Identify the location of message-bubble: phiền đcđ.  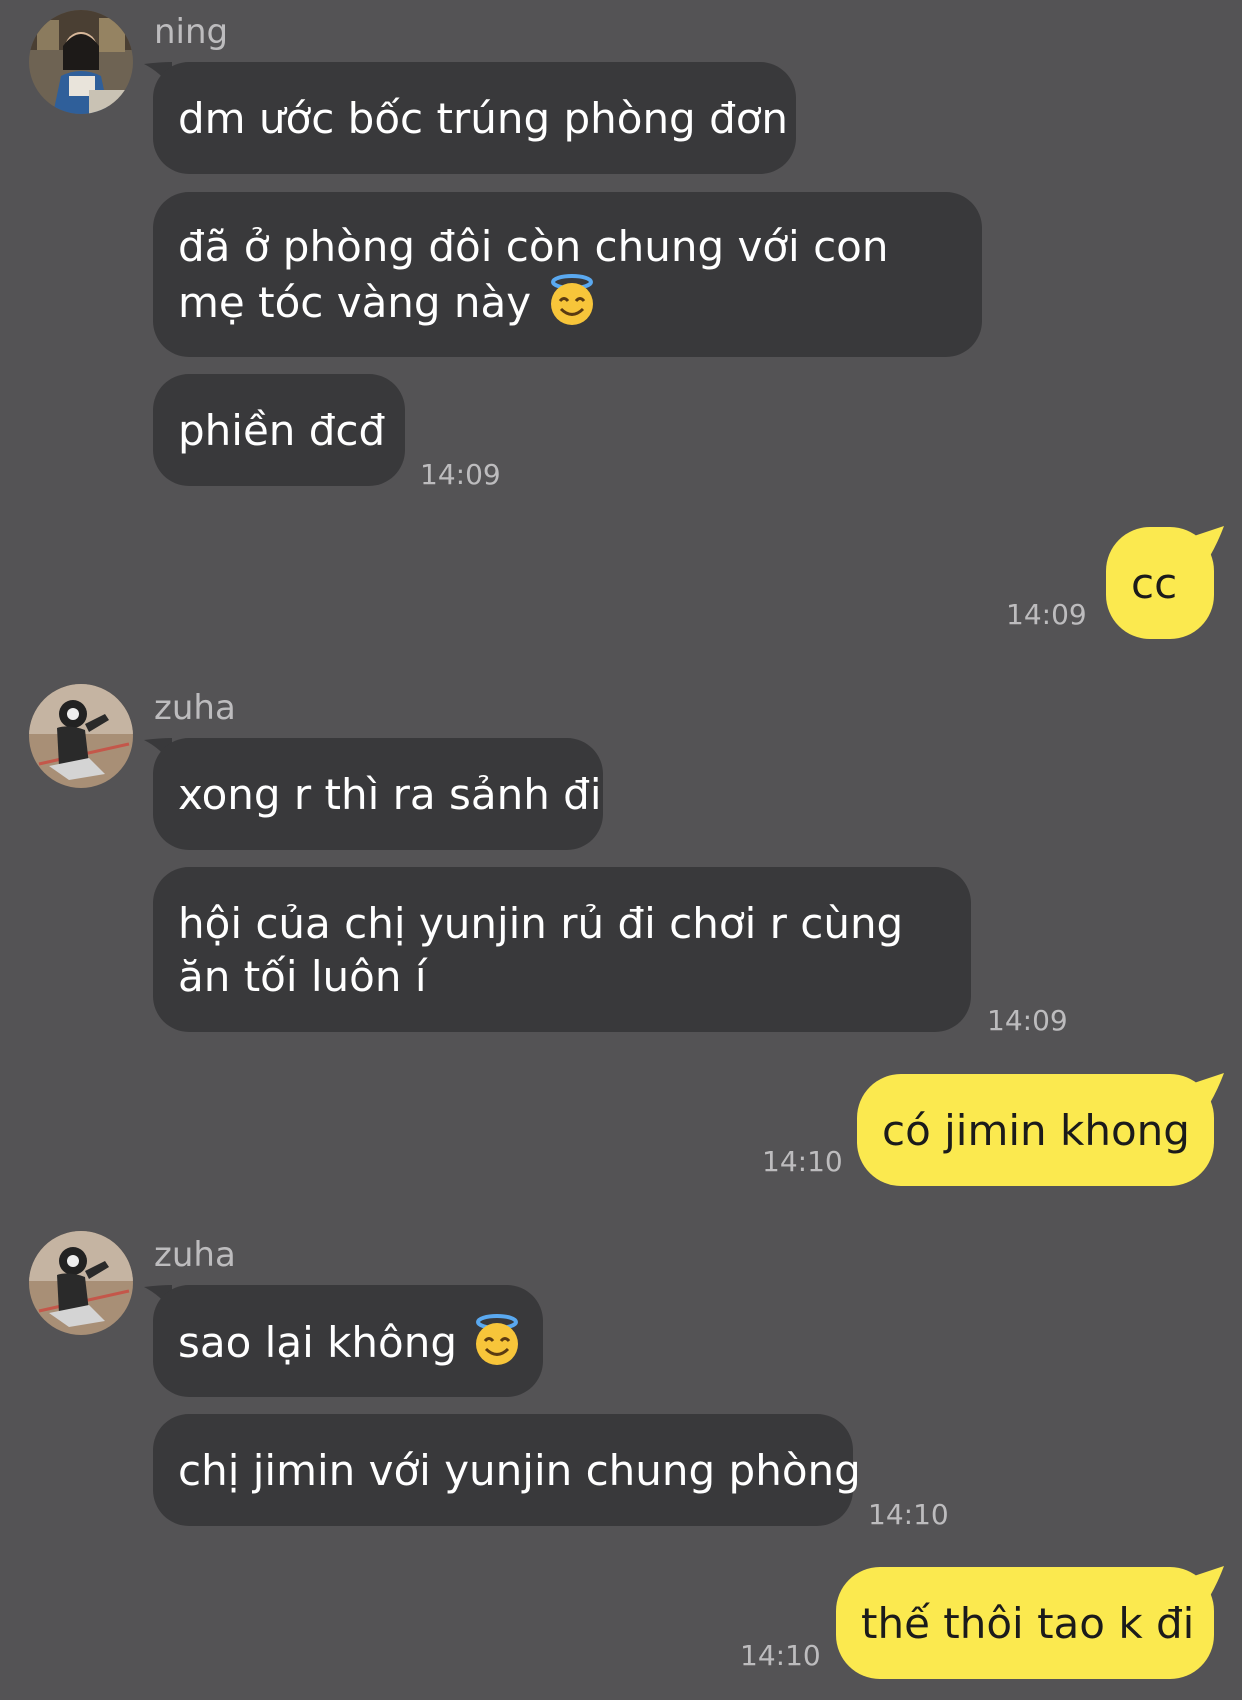
(279, 430).